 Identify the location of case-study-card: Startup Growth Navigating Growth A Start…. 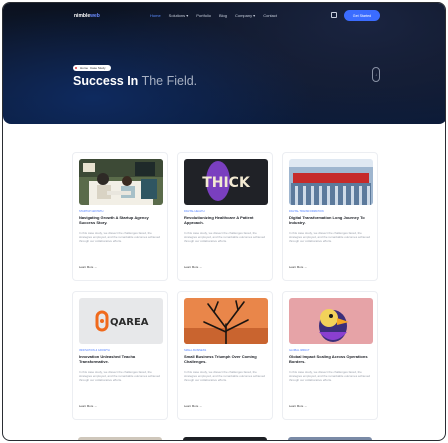
(120, 216).